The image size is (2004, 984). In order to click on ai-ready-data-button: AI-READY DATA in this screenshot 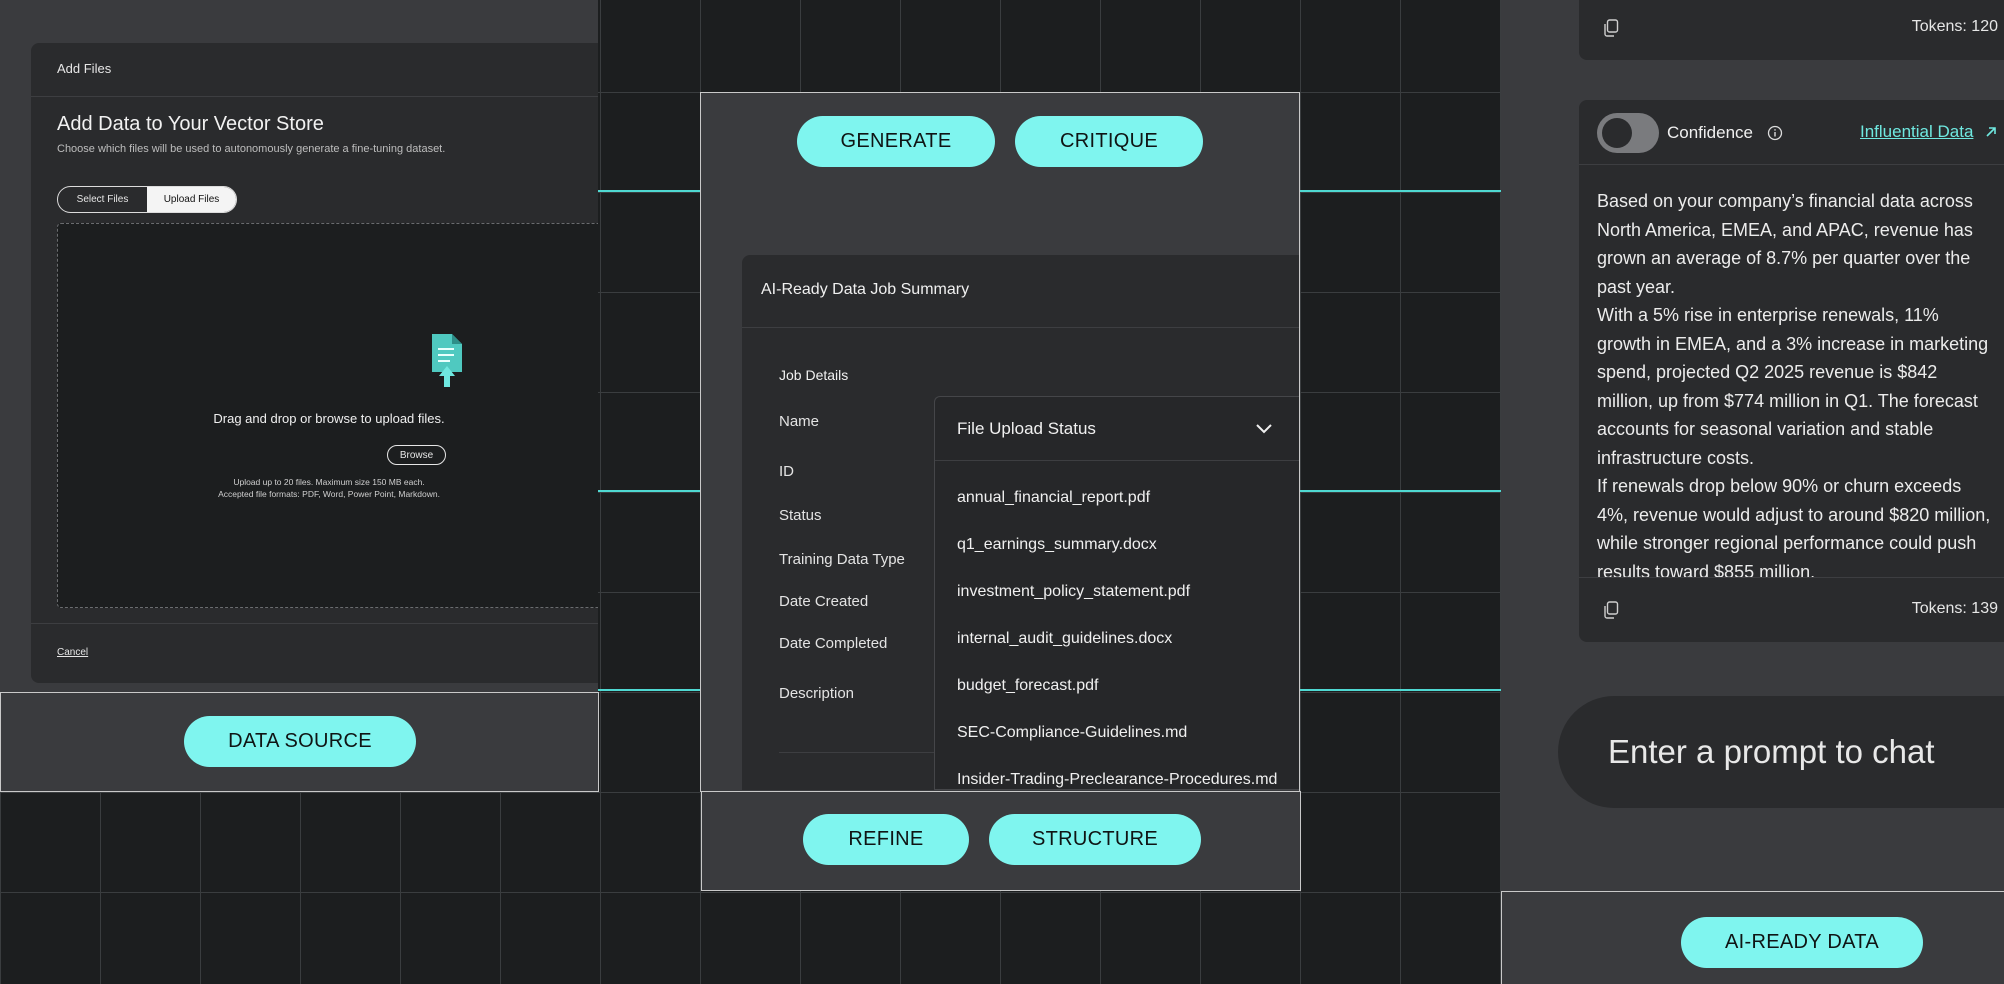, I will do `click(1802, 942)`.